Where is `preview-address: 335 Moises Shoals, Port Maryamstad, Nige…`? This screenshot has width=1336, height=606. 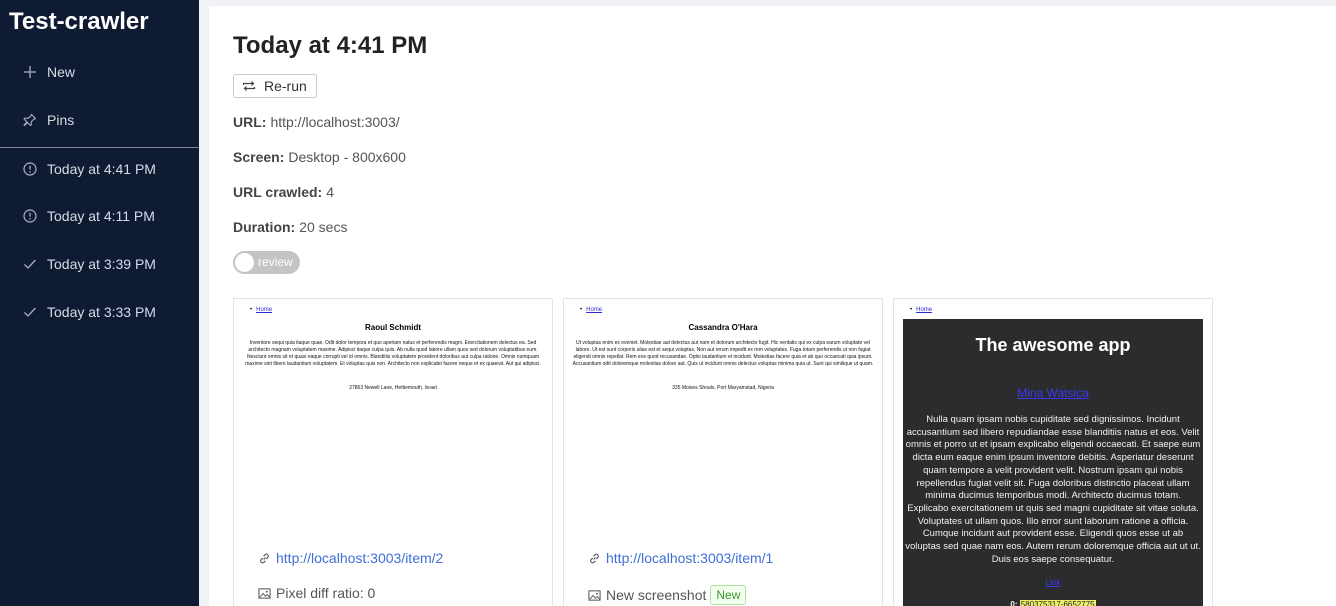
preview-address: 335 Moises Shoals, Port Maryamstad, Nige… is located at coordinates (723, 388).